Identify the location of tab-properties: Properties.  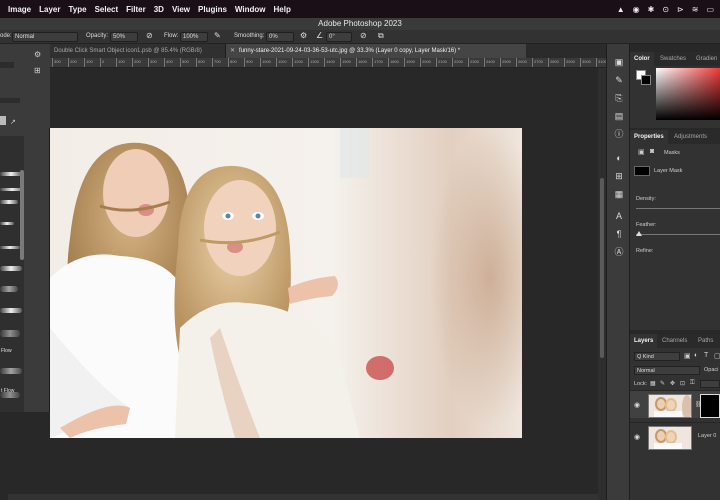
(649, 137).